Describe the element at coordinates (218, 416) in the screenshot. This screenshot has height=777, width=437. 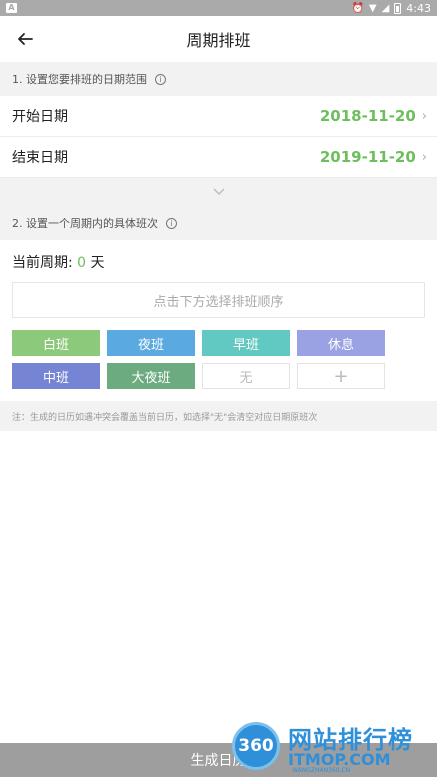
I see `conflict-note: 注：生成的日历如遇冲突会覆盖当前日历，如选择"无"会清空对应日期原班次` at that location.